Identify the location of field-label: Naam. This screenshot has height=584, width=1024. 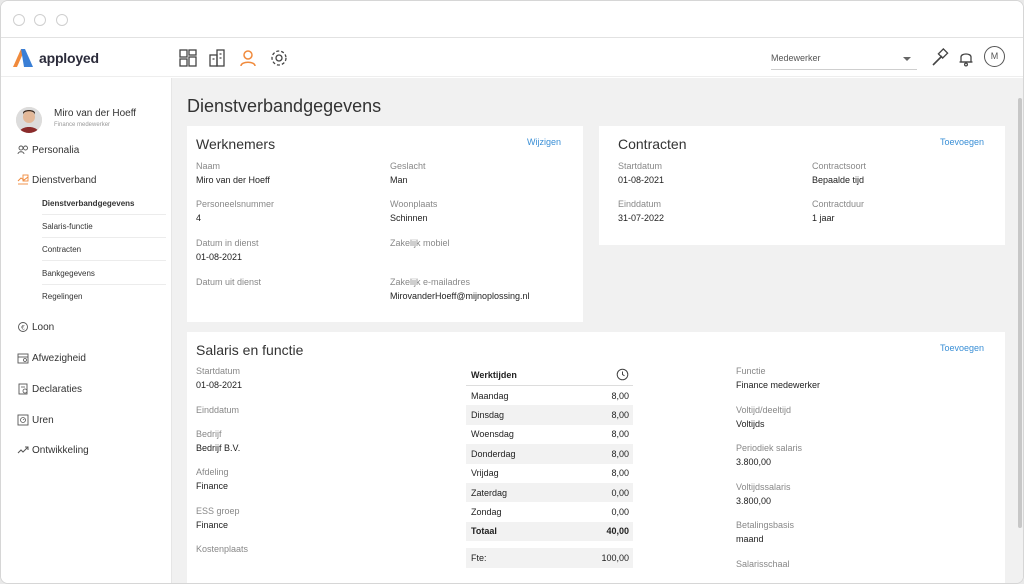
(208, 166).